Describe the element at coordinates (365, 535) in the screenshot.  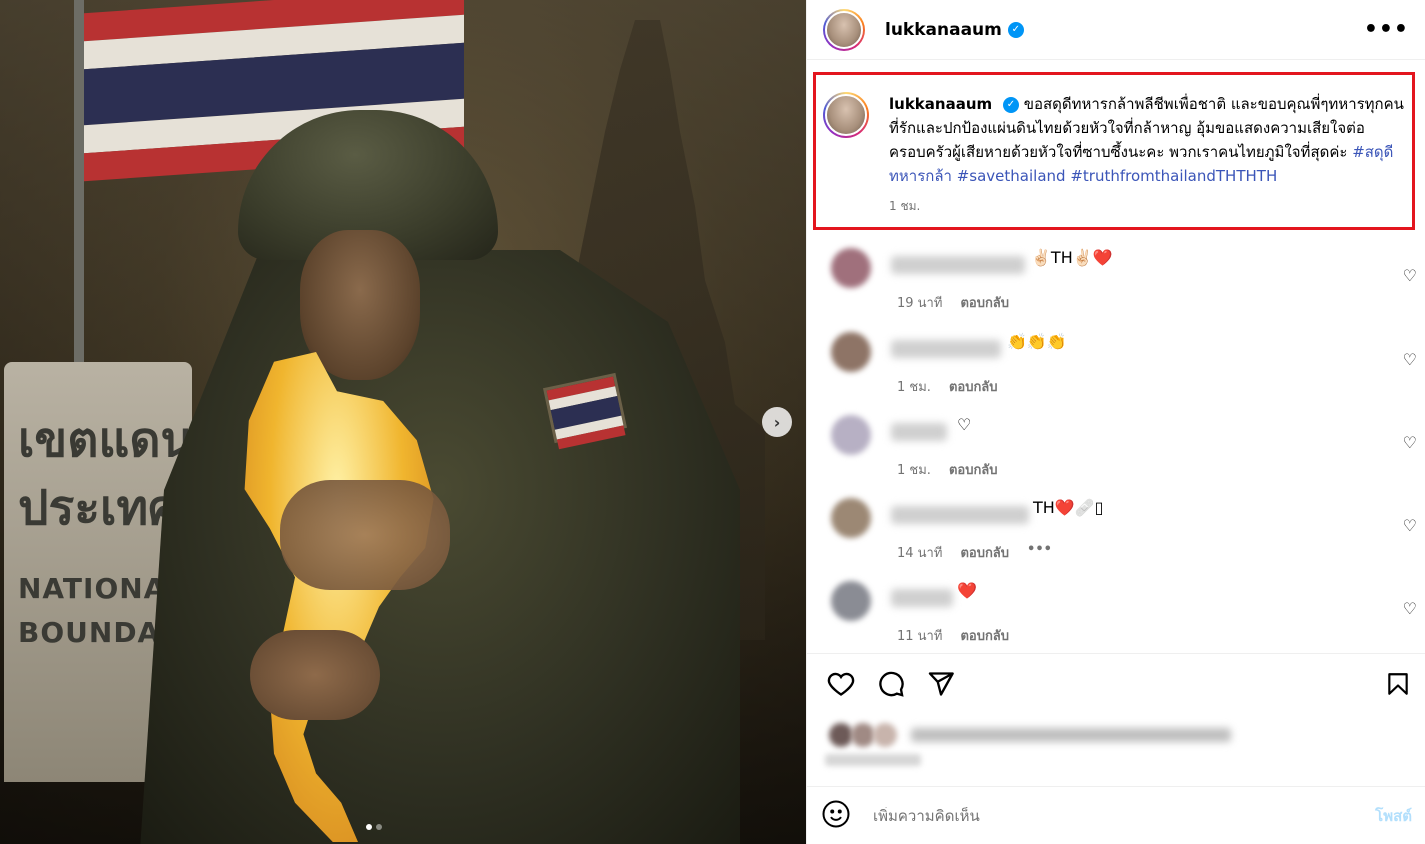
I see `soldier-hands` at that location.